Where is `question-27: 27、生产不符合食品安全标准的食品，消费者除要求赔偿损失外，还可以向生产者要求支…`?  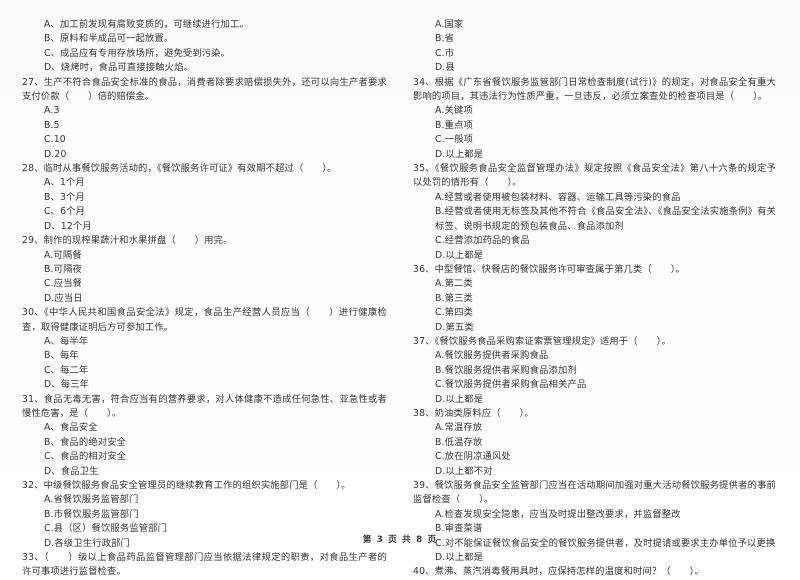
question-27: 27、生产不符合食品安全标准的食品，消费者除要求赔偿损失外，还可以向生产者要求支… is located at coordinates (204, 119).